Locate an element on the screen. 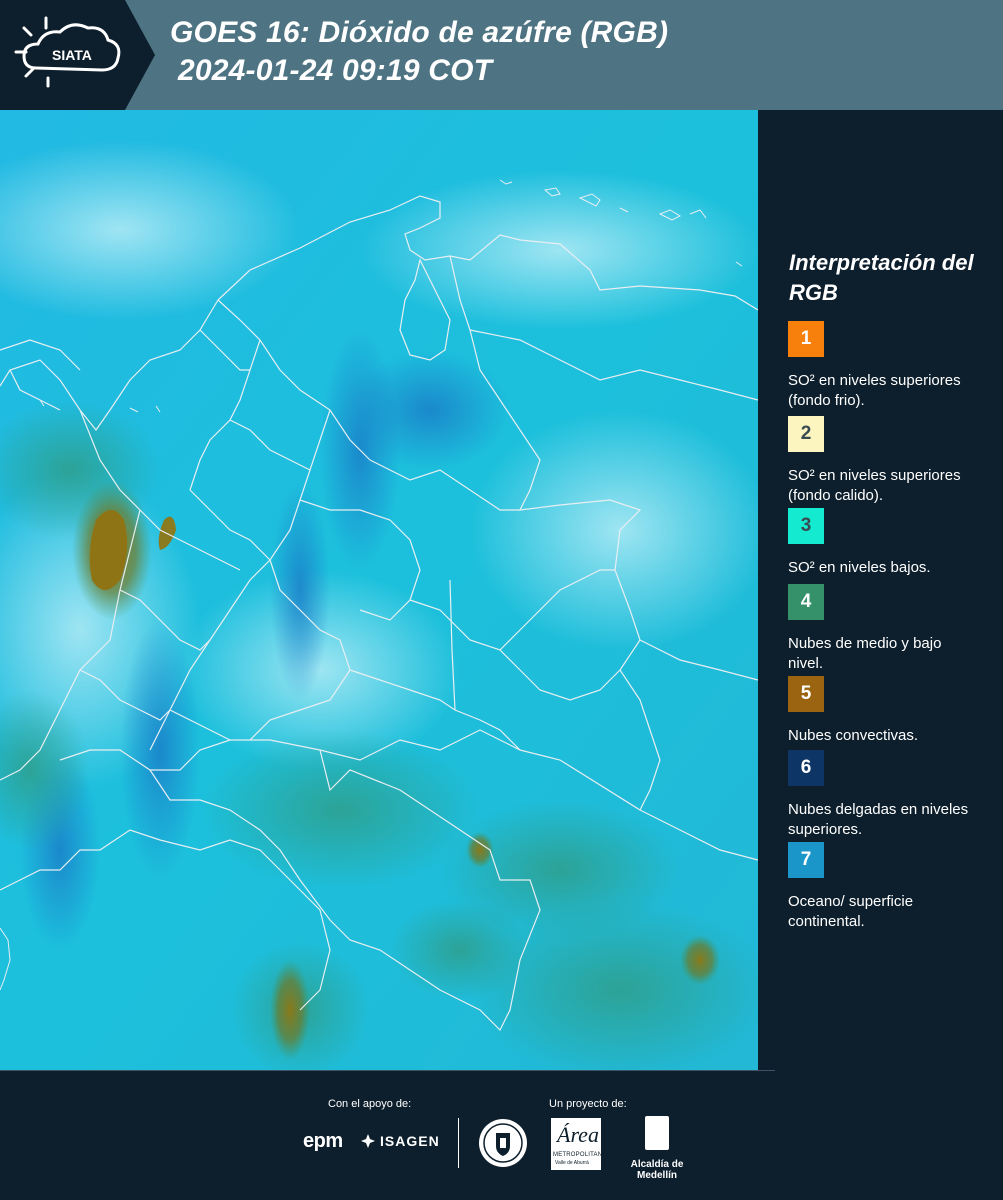 This screenshot has width=1003, height=1200. isagen-logo: ISAGEN is located at coordinates (400, 1141).